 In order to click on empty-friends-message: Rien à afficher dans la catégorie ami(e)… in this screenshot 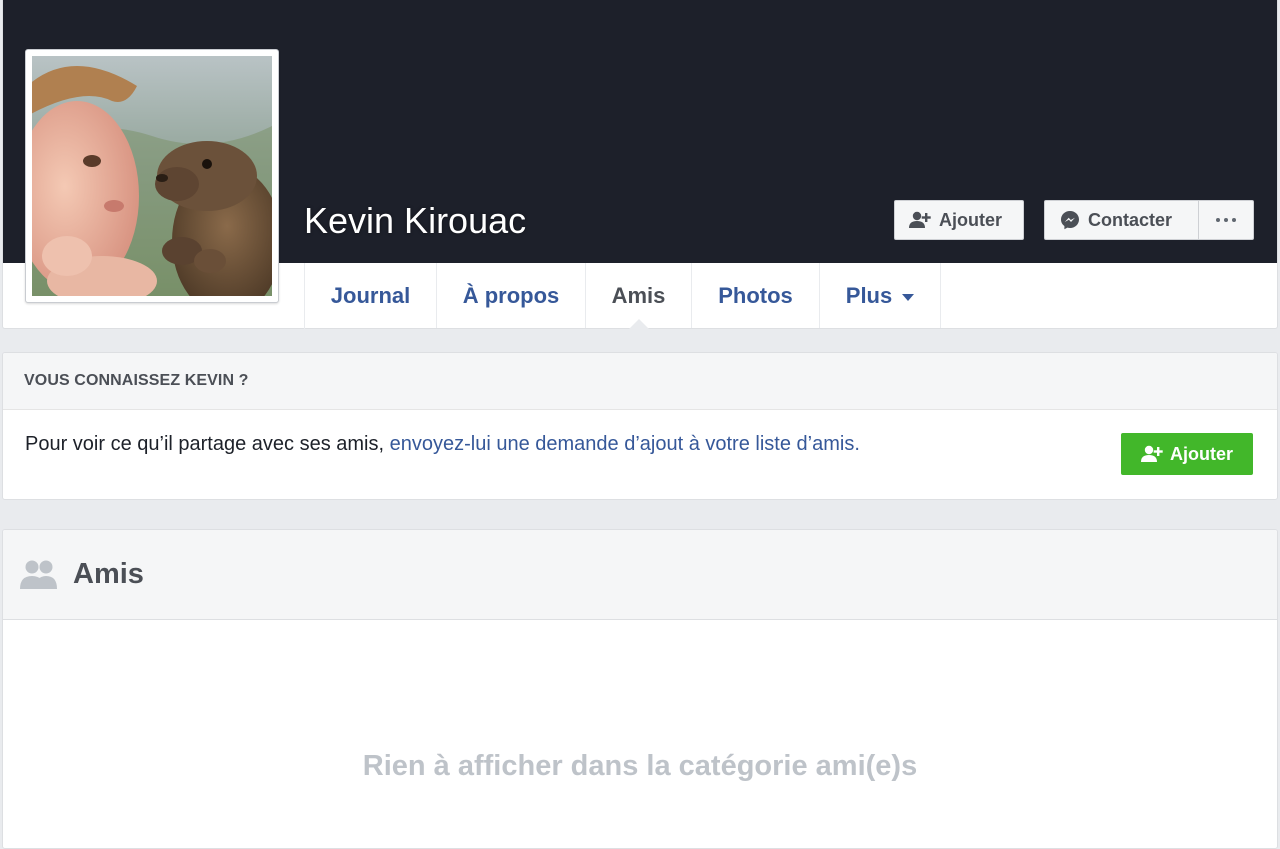, I will do `click(640, 766)`.